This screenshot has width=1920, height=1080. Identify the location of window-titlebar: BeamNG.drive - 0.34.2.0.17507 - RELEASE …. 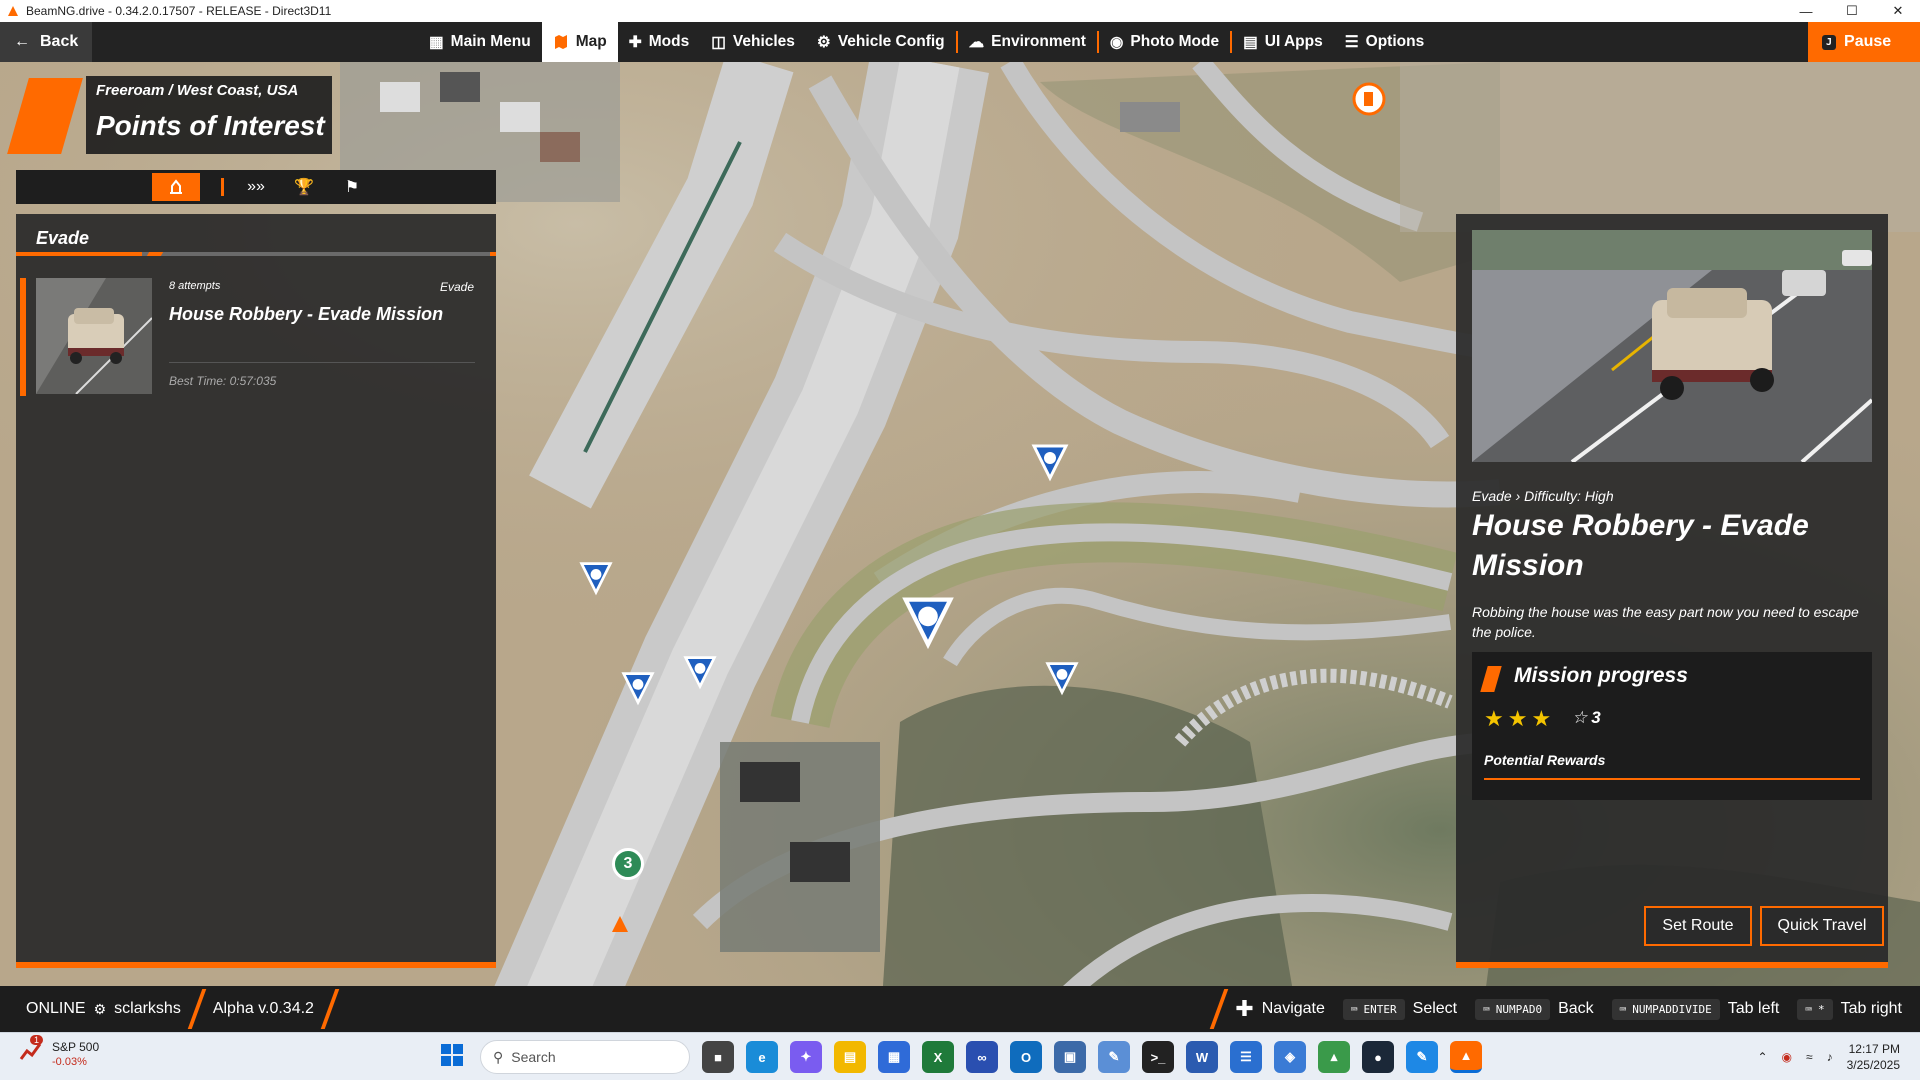
(960, 11).